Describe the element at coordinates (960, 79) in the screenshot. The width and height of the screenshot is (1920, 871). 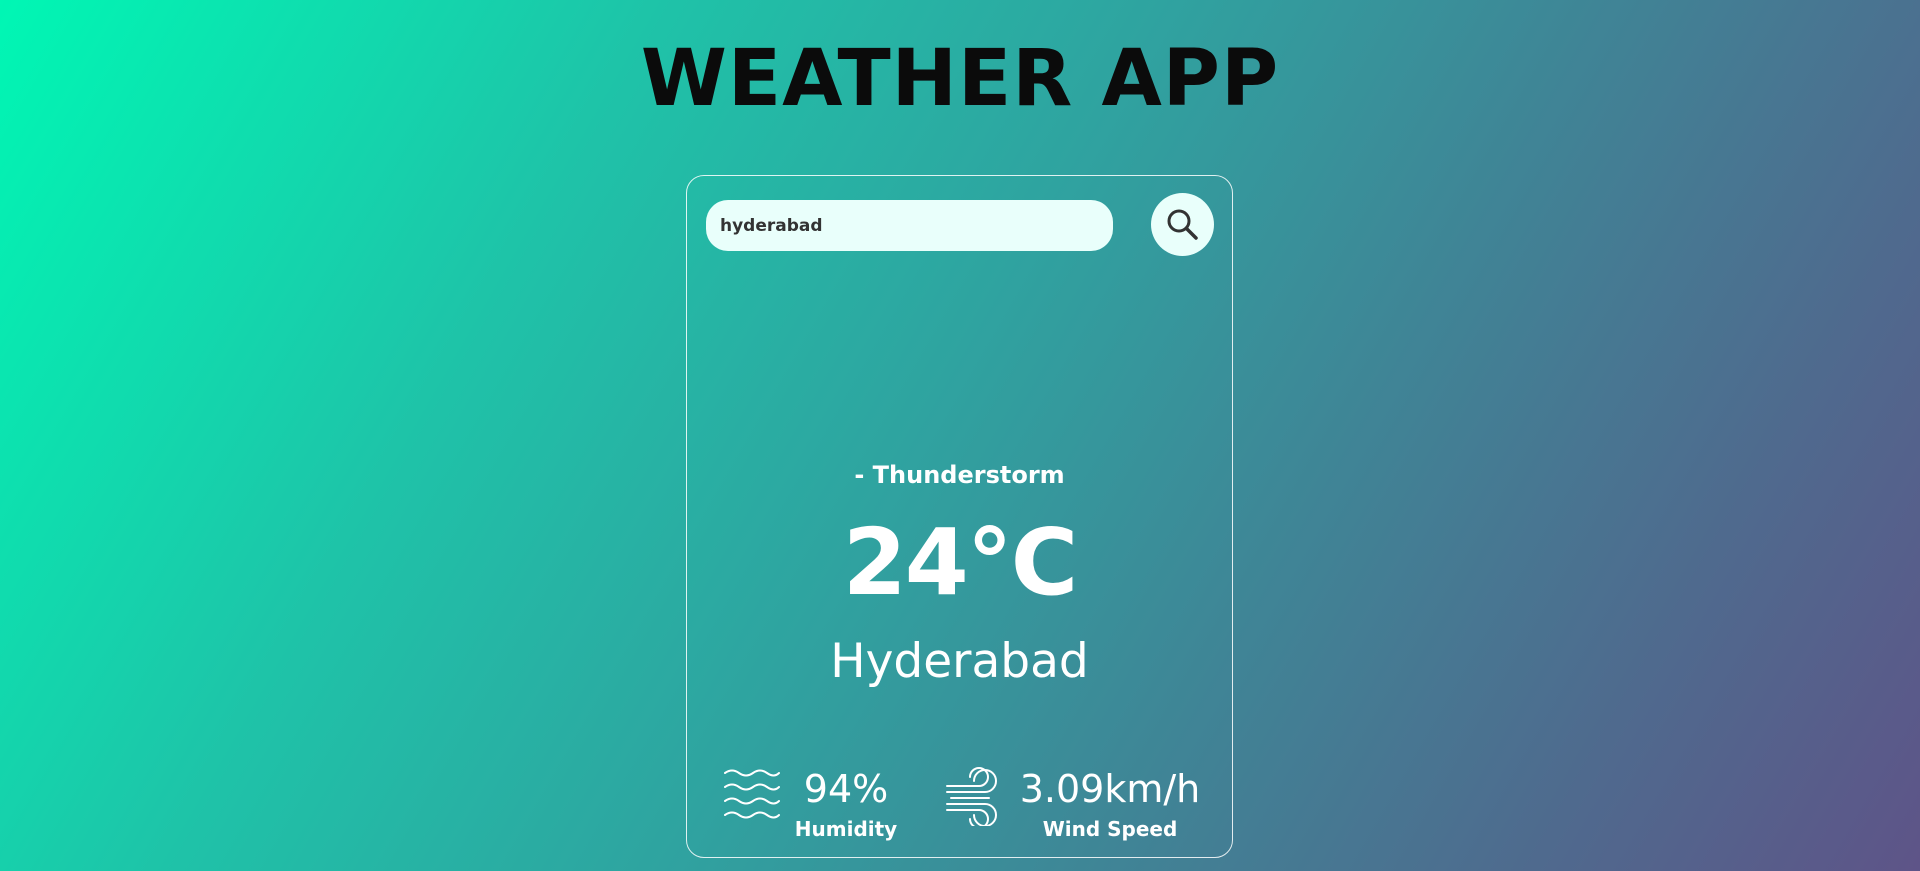
I see `app-title: WEATHER APP` at that location.